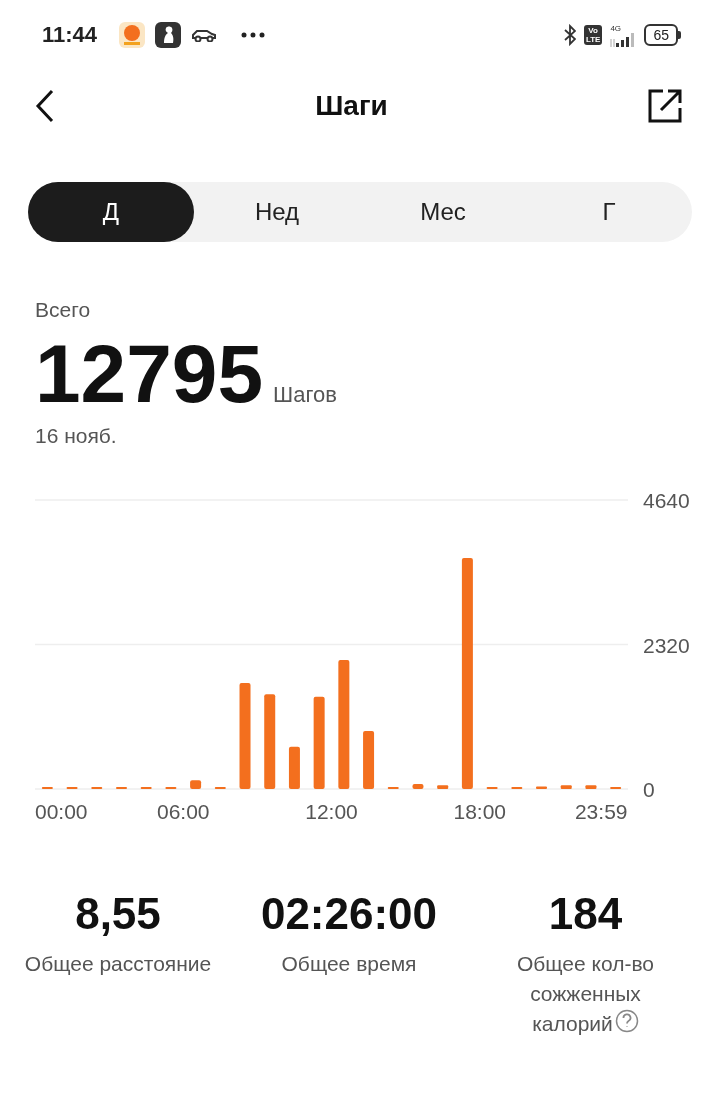 This screenshot has height=1111, width=709. Describe the element at coordinates (443, 212) in the screenshot. I see `period-tab: Мес` at that location.